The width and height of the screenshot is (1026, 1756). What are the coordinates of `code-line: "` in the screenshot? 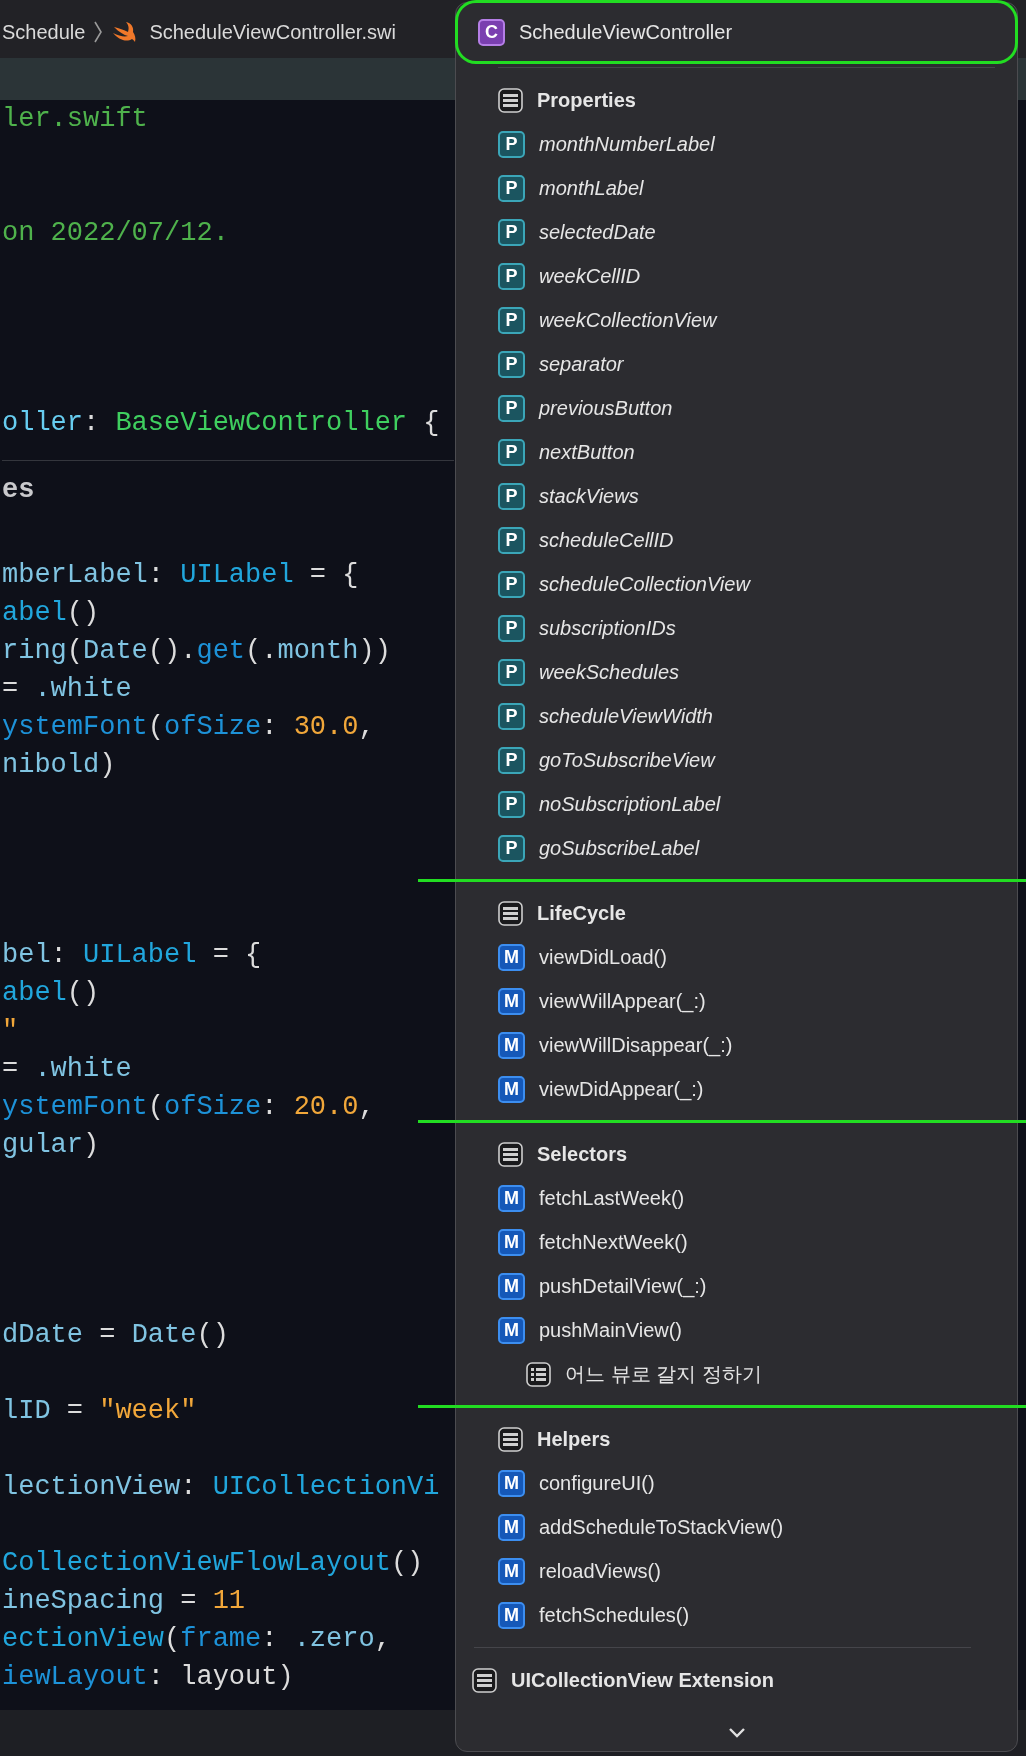 It's located at (10, 1031).